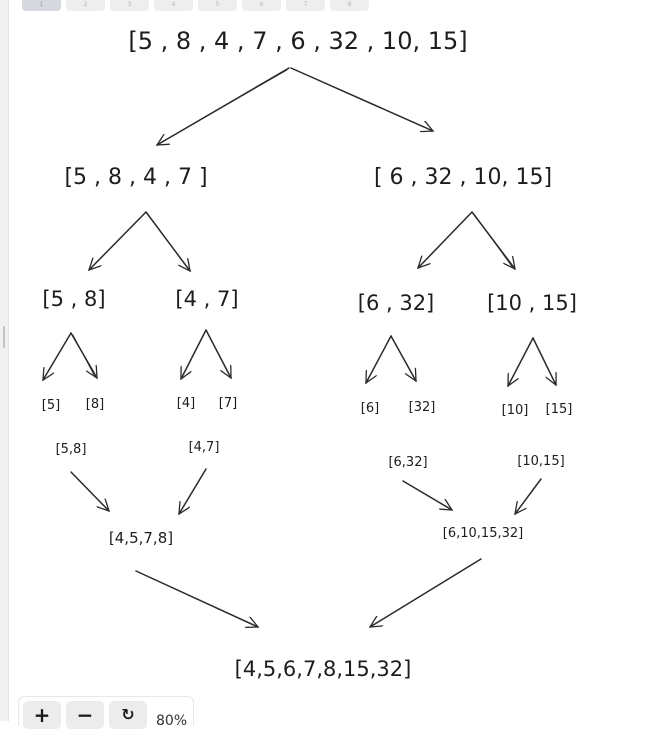 Image resolution: width=658 pixels, height=741 pixels. I want to click on zoom-level: 80%, so click(172, 721).